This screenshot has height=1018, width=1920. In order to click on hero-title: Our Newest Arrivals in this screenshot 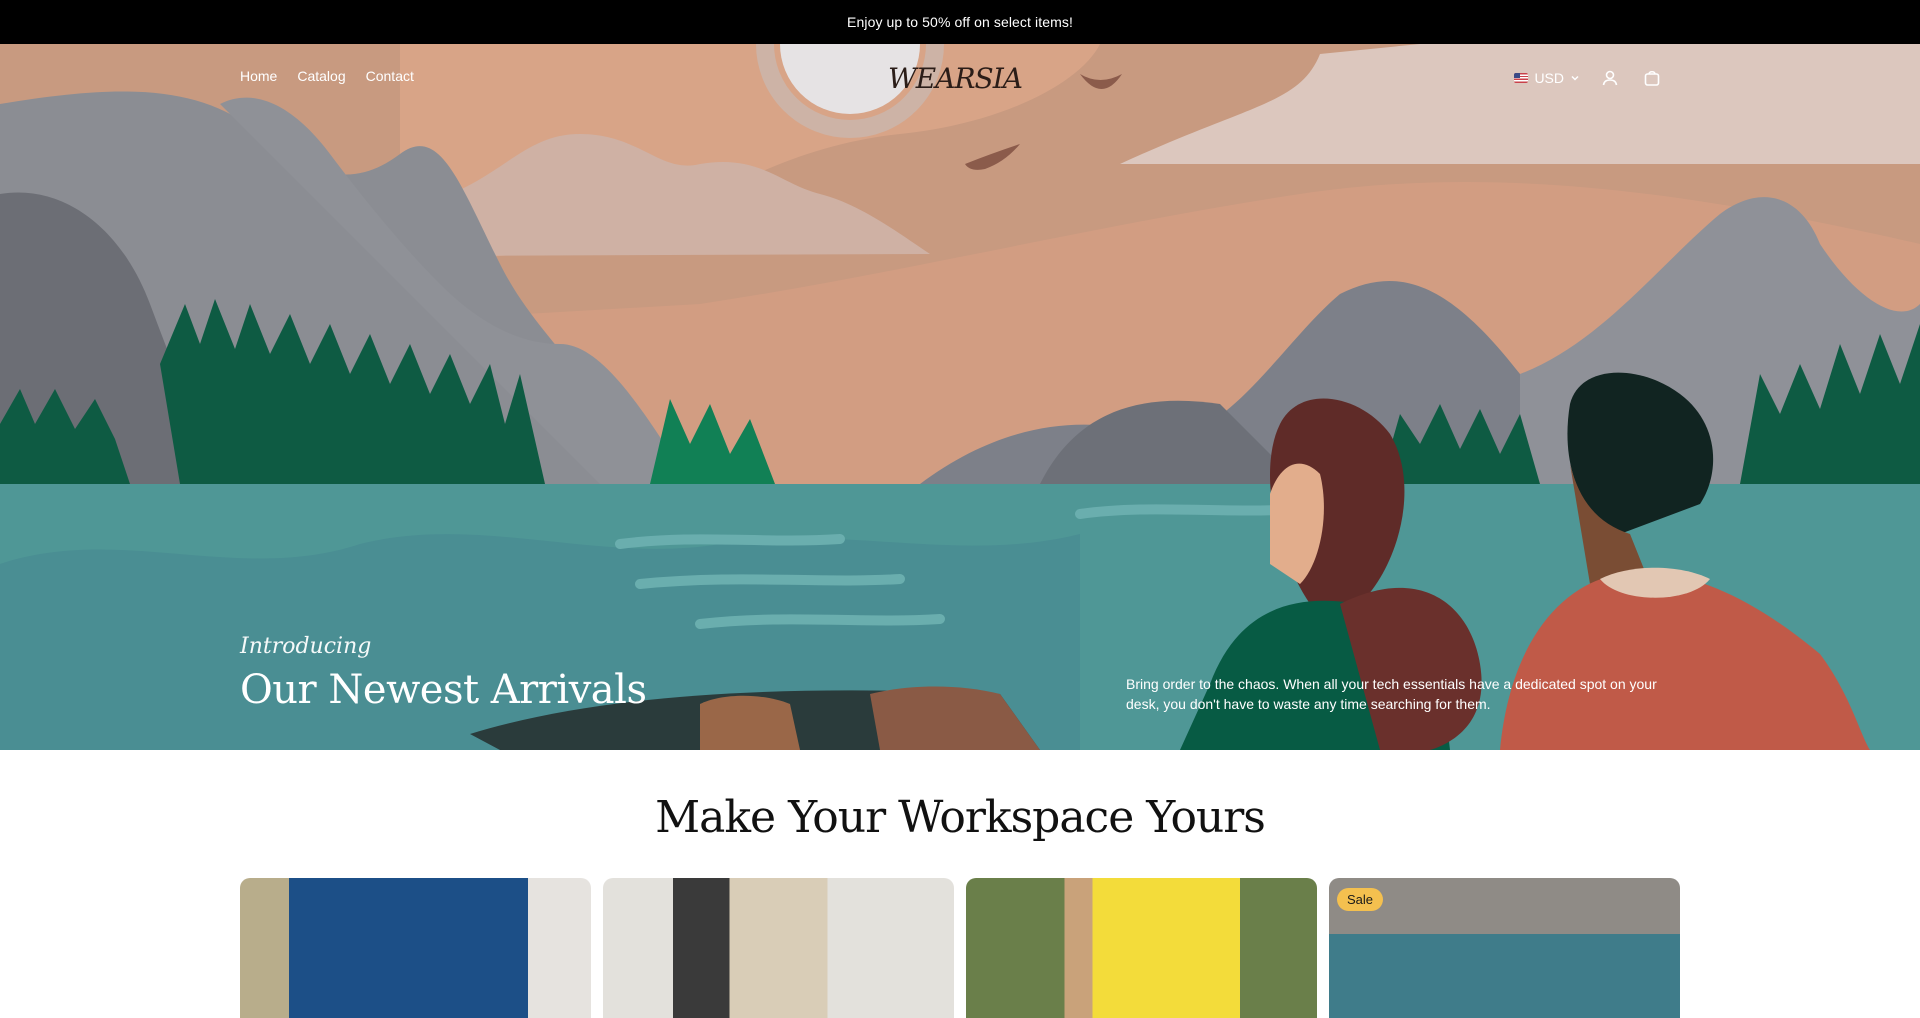, I will do `click(443, 690)`.